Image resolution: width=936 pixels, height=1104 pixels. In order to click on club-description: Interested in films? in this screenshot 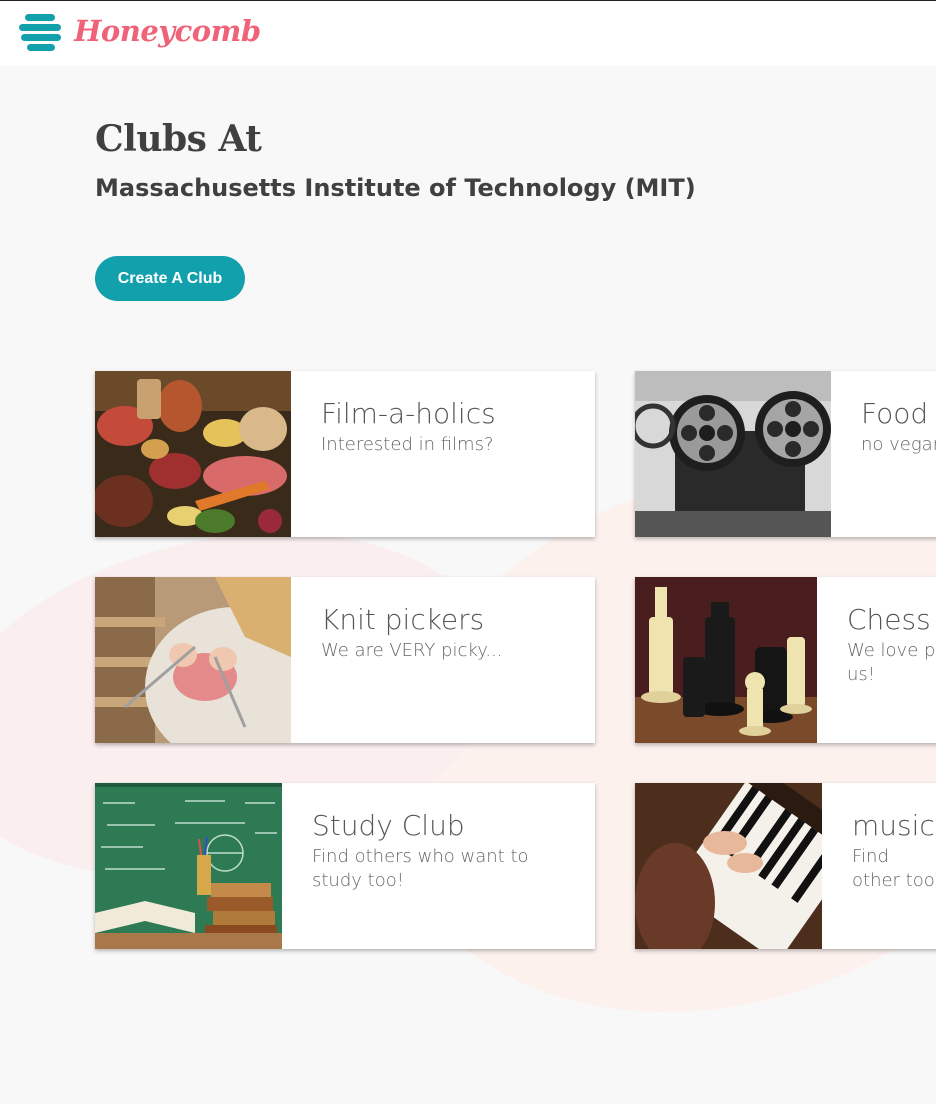, I will do `click(407, 444)`.